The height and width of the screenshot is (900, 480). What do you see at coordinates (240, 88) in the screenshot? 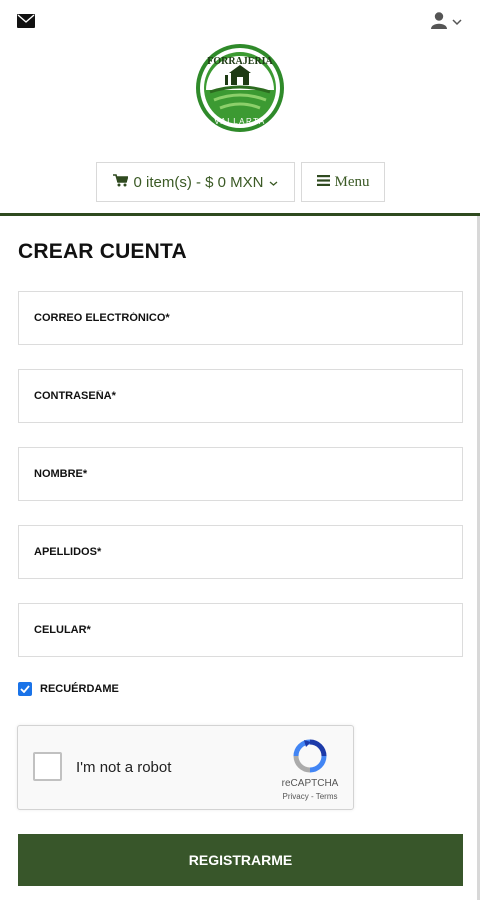
I see `site-logo: FORRAJERIA VALLARTA` at bounding box center [240, 88].